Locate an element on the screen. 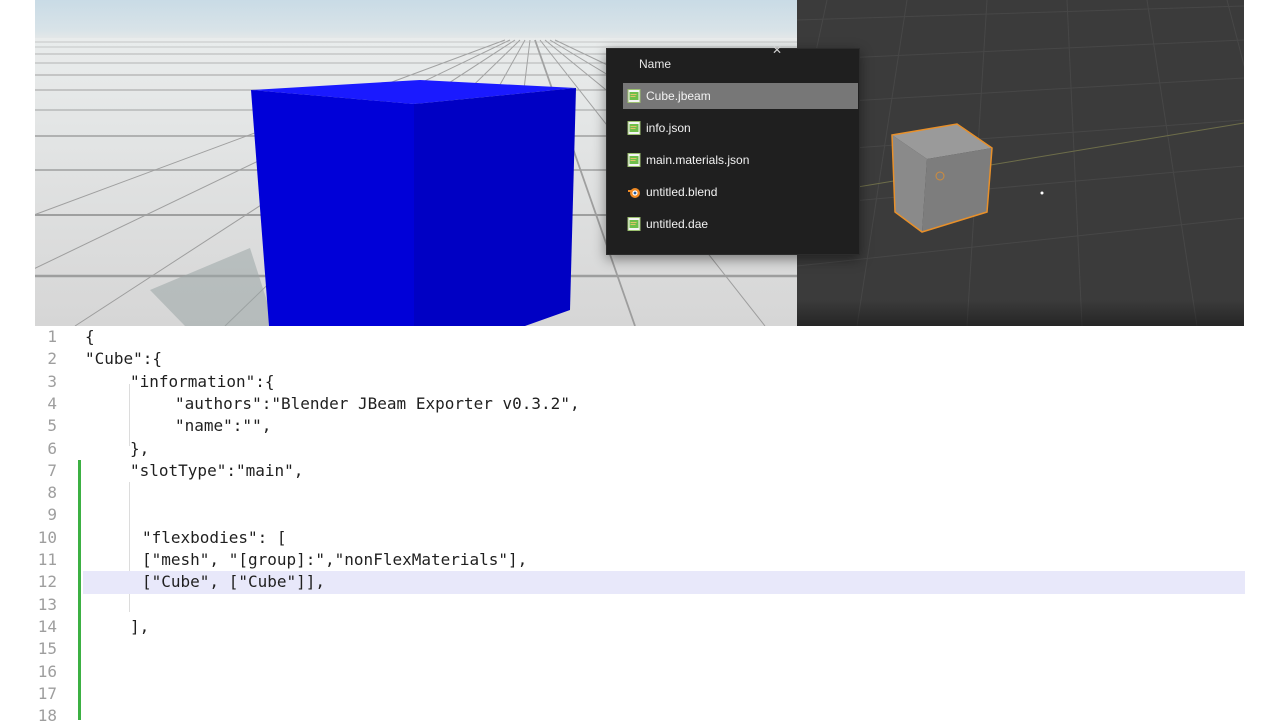 This screenshot has height=727, width=1280. file-name: untitled.dae is located at coordinates (677, 224).